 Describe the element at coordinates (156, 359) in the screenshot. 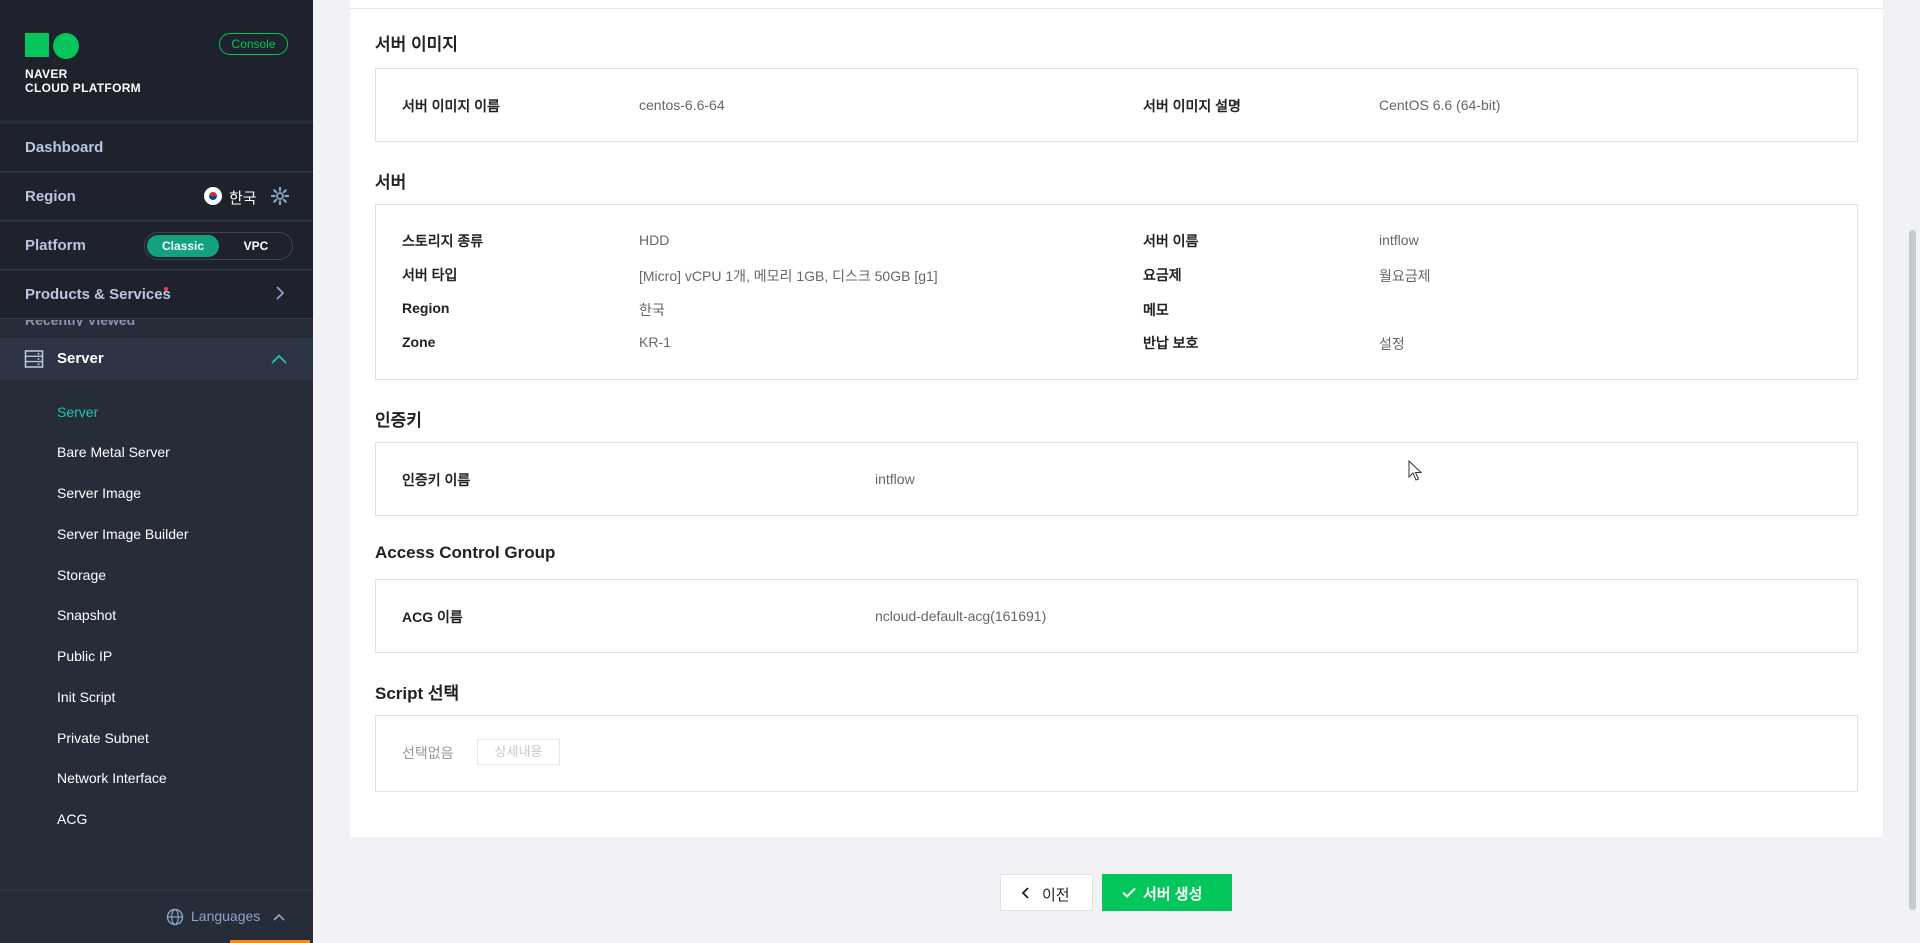

I see `sidebar-group-server: Server` at that location.